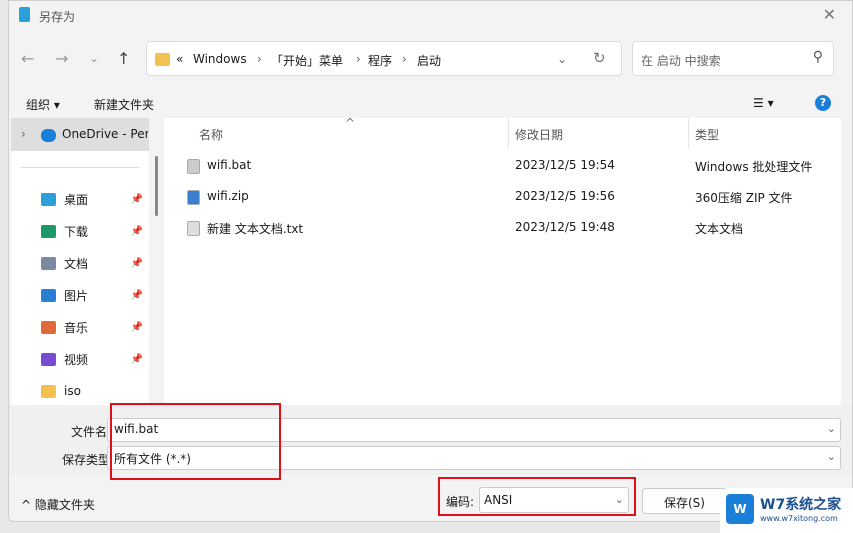 The height and width of the screenshot is (533, 853). What do you see at coordinates (76, 359) in the screenshot?
I see `sidebar-item-label: 视频` at bounding box center [76, 359].